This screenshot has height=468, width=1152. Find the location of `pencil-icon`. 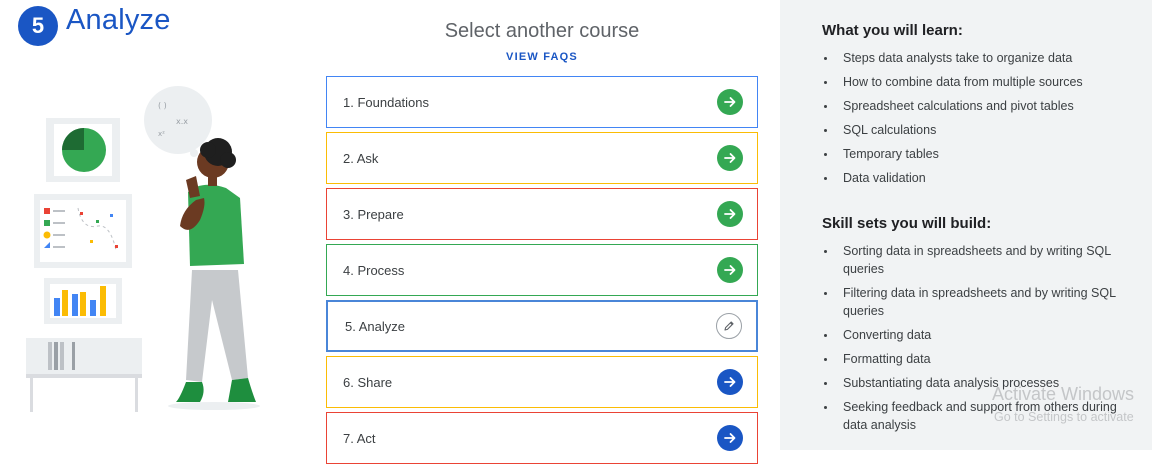

pencil-icon is located at coordinates (729, 326).